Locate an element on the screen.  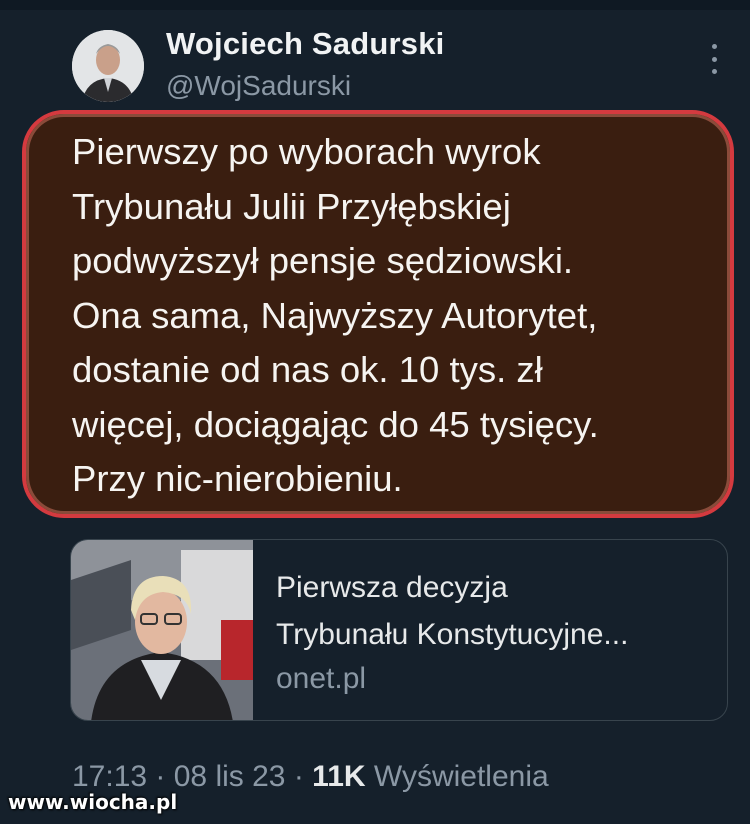
link-card-image is located at coordinates (162, 630).